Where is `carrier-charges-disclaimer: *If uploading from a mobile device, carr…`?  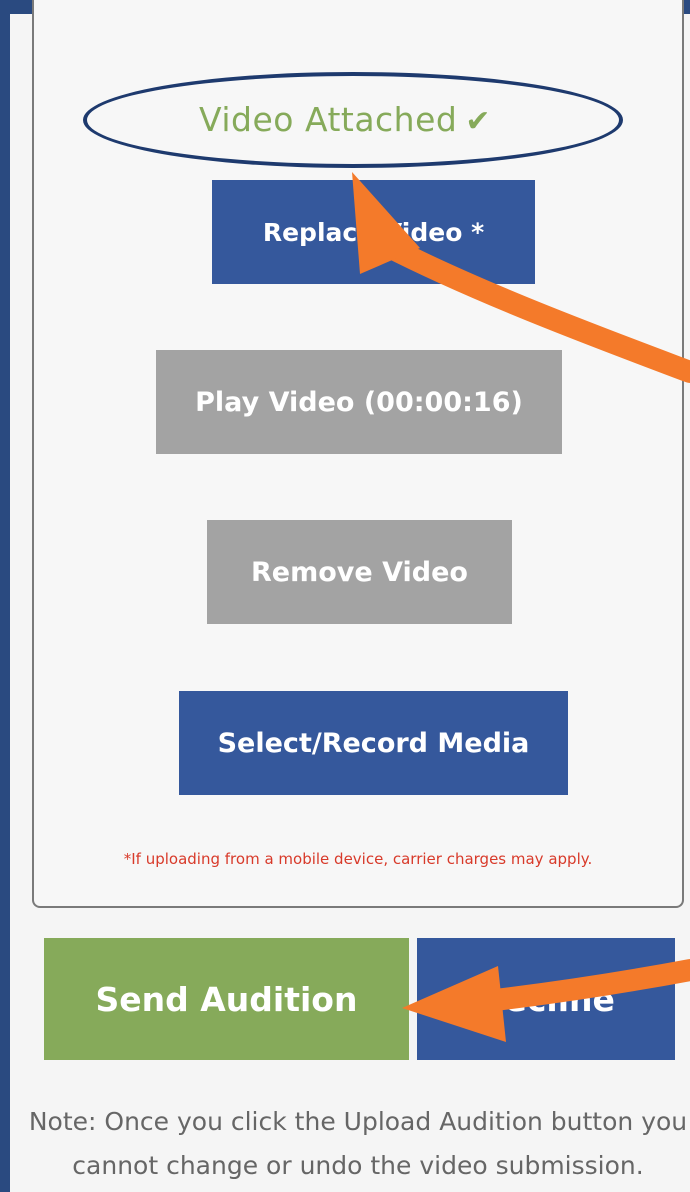 carrier-charges-disclaimer: *If uploading from a mobile device, carr… is located at coordinates (358, 859).